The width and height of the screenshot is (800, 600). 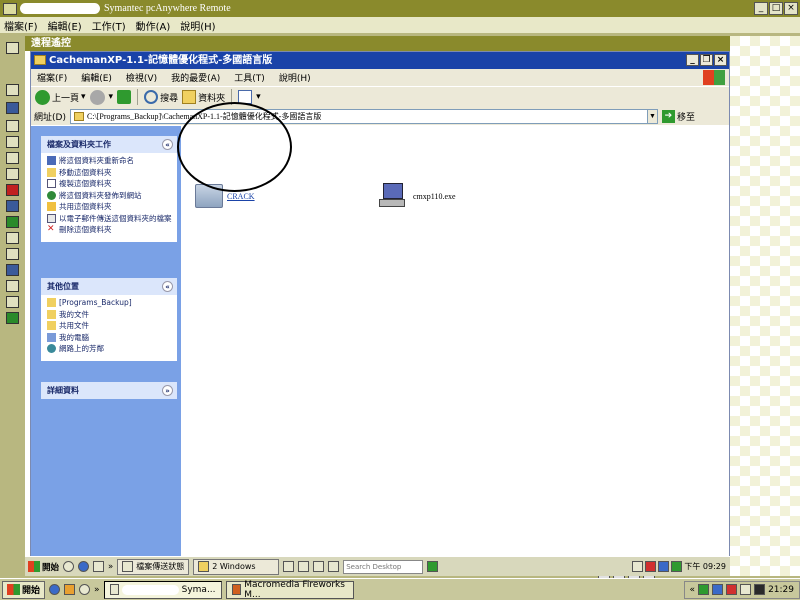 What do you see at coordinates (110, 314) in the screenshot?
I see `place-my-documents: 我的文件` at bounding box center [110, 314].